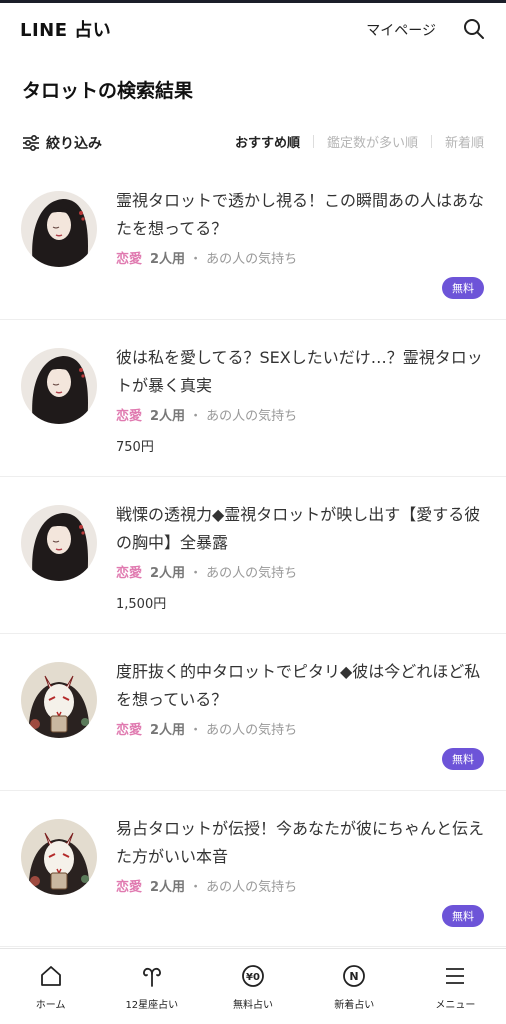 The height and width of the screenshot is (1024, 506). I want to click on home-icon, so click(51, 976).